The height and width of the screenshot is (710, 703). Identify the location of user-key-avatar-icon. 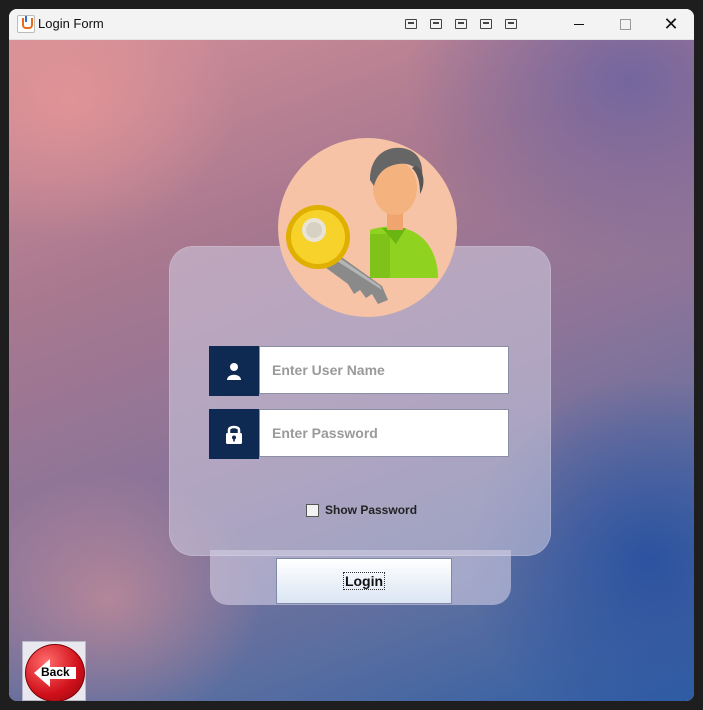
(367, 227).